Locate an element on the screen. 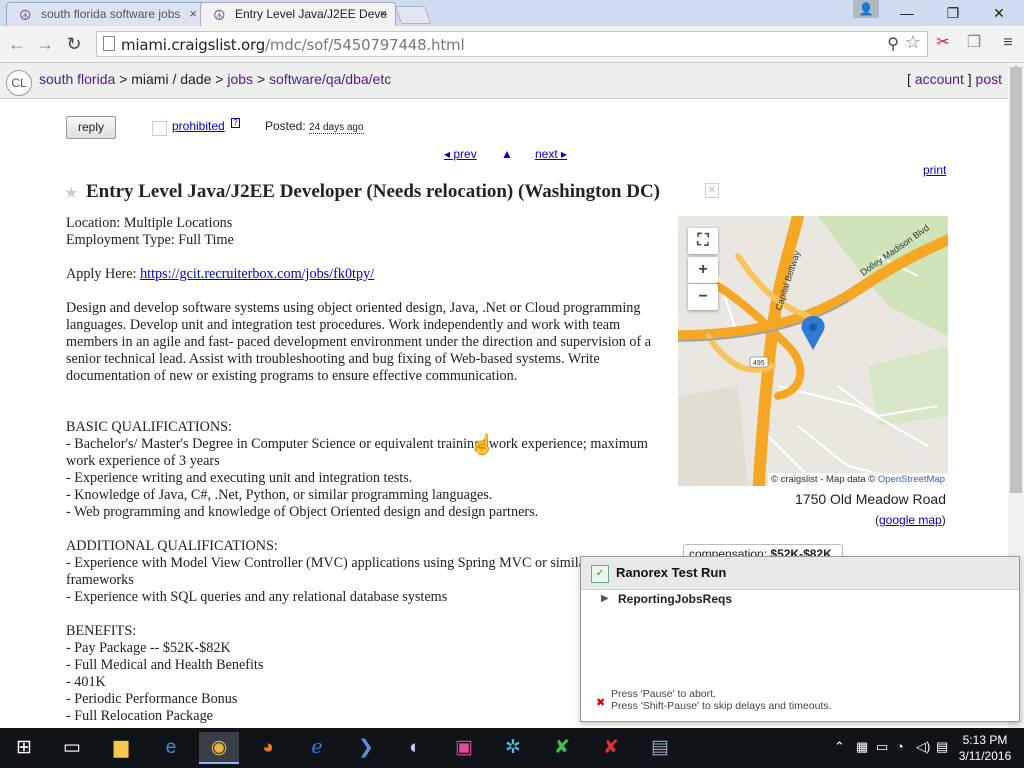  battery-icon: ▭ is located at coordinates (882, 747).